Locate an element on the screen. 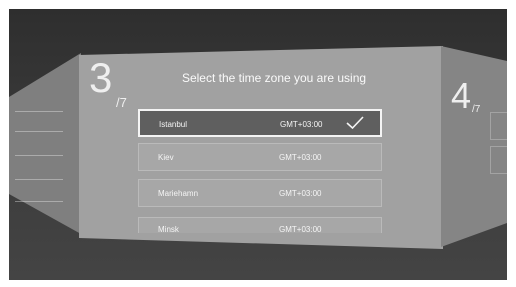 The width and height of the screenshot is (516, 287). total-steps: /7 is located at coordinates (121, 102).